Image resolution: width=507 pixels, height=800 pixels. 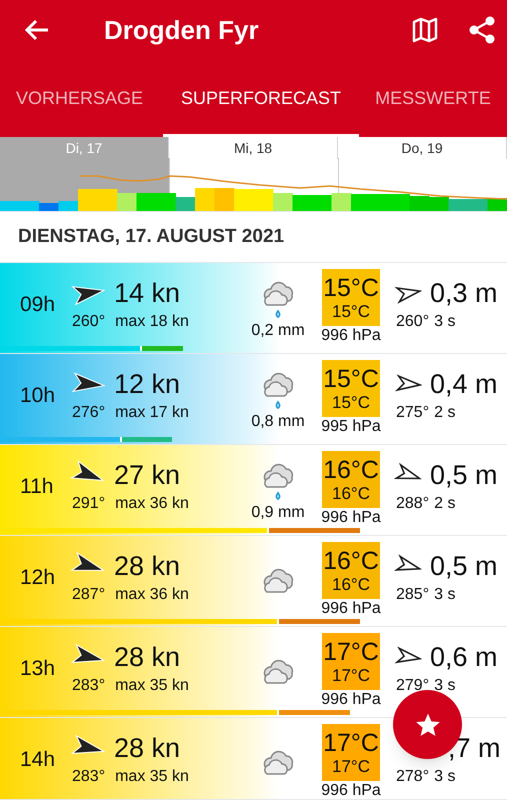 What do you see at coordinates (37, 578) in the screenshot?
I see `hour-label: 12h` at bounding box center [37, 578].